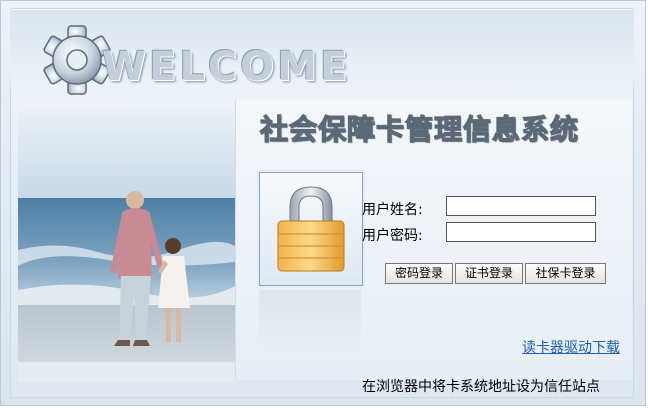 Image resolution: width=648 pixels, height=408 pixels. I want to click on lock-reflection, so click(310, 320).